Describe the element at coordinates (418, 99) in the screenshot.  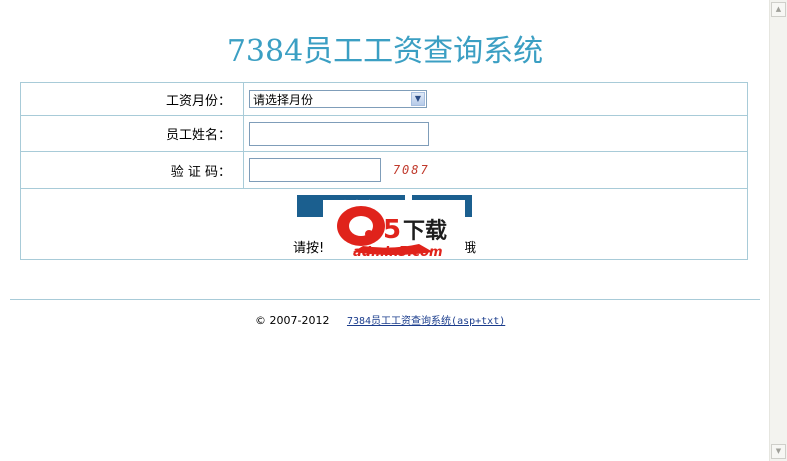
I see `chevron-down-icon: ▼` at that location.